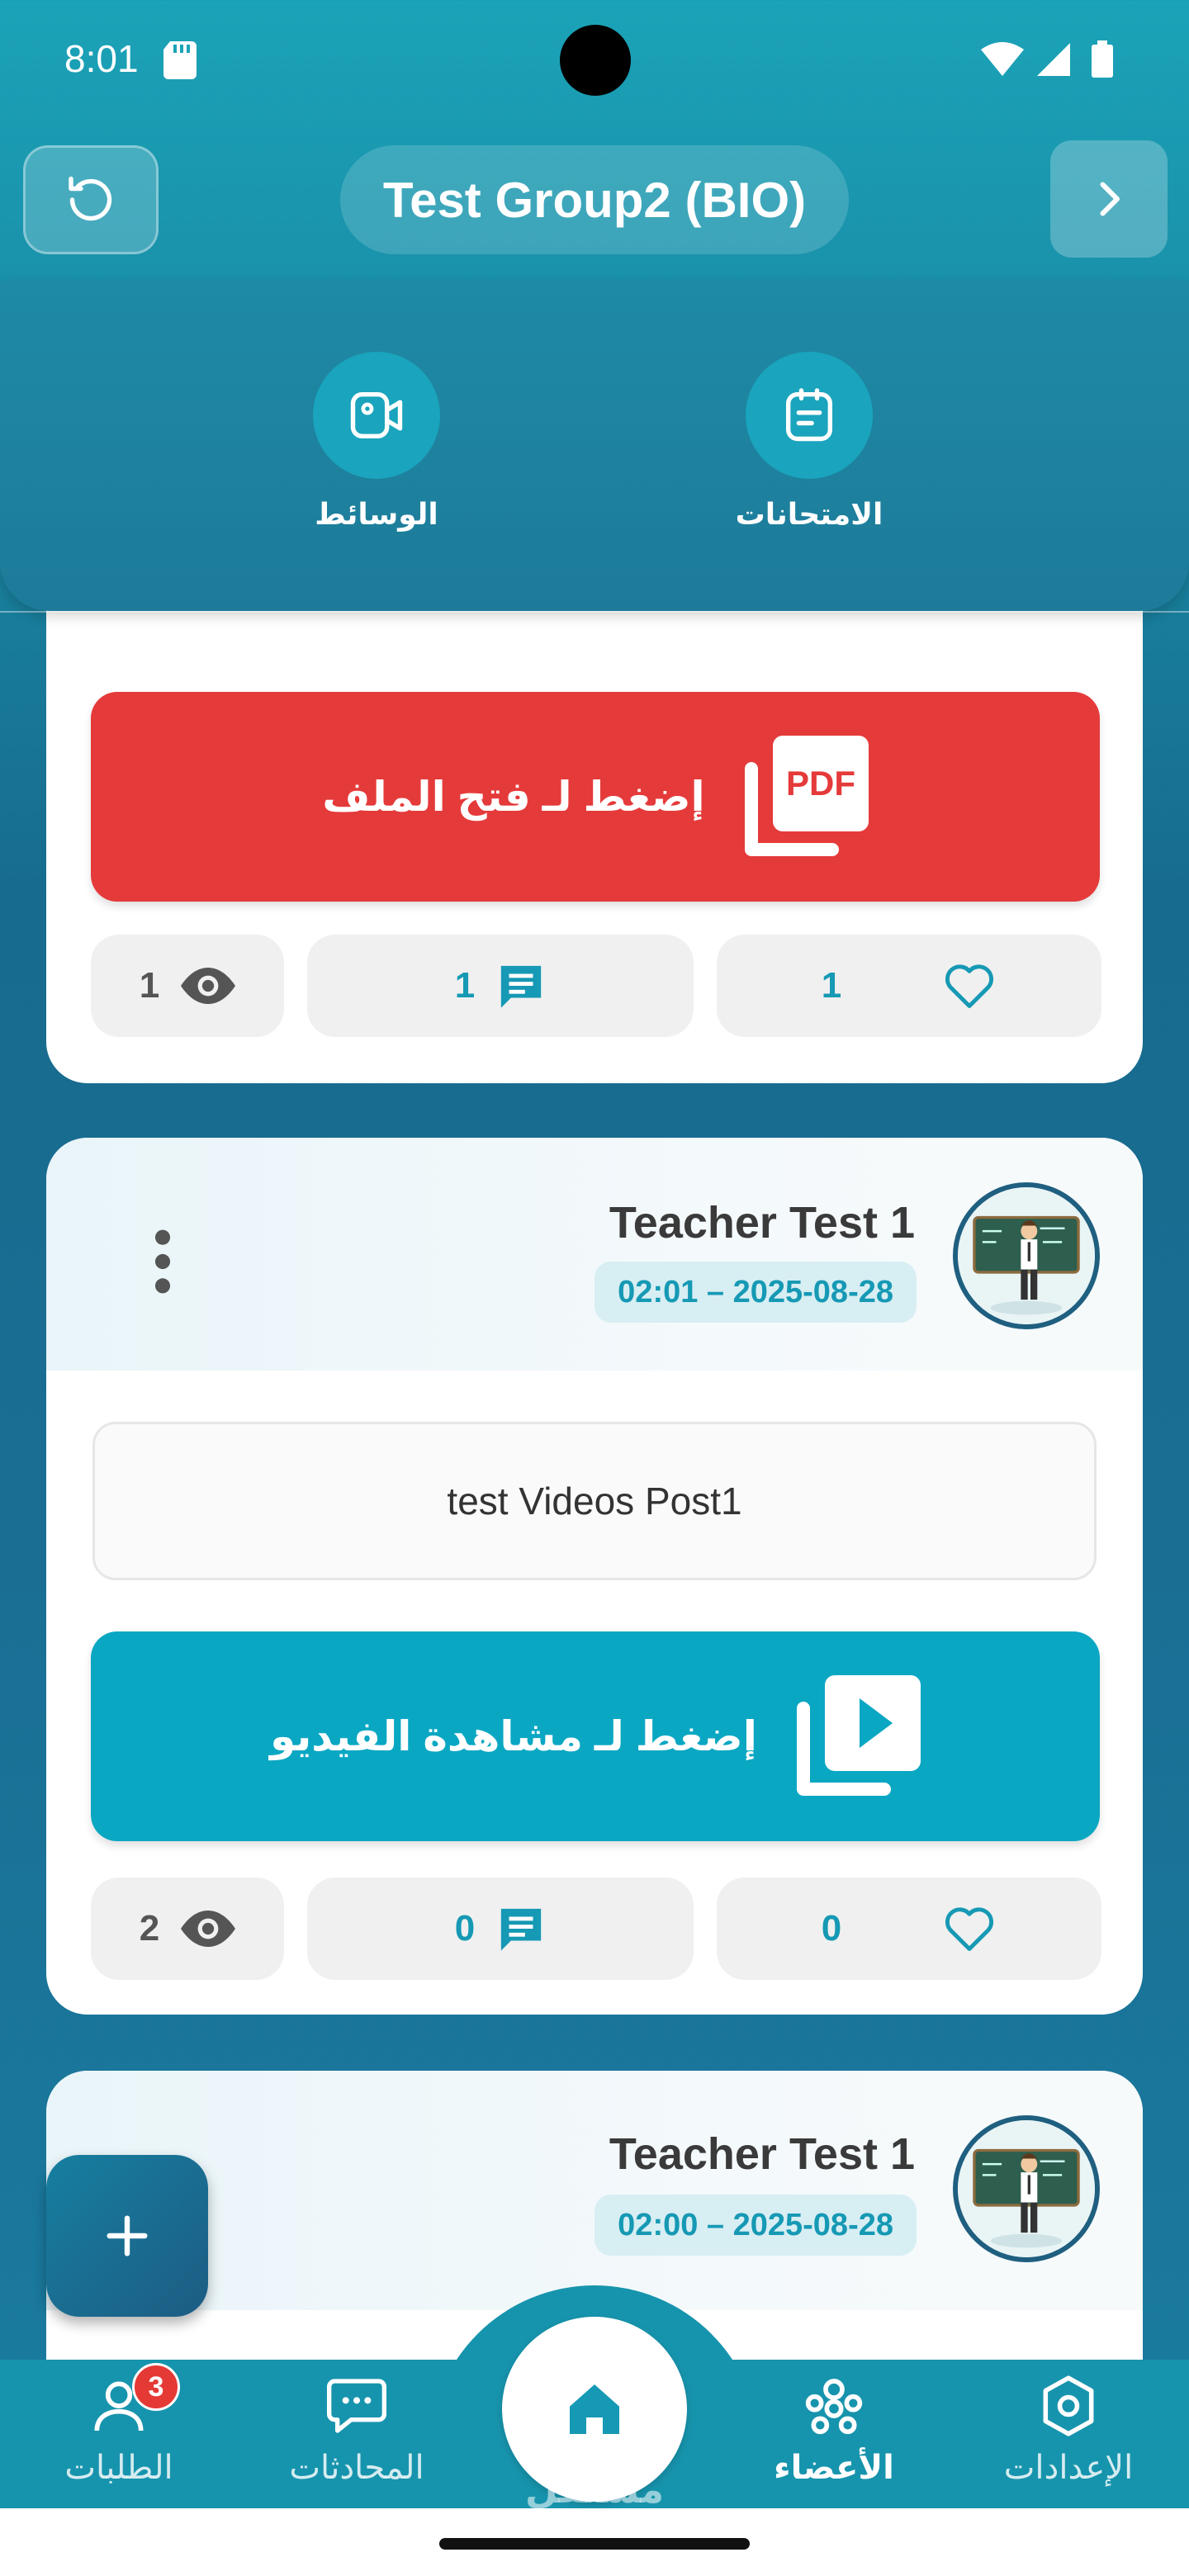  I want to click on exams-shortcut: الامتحانات, so click(809, 442).